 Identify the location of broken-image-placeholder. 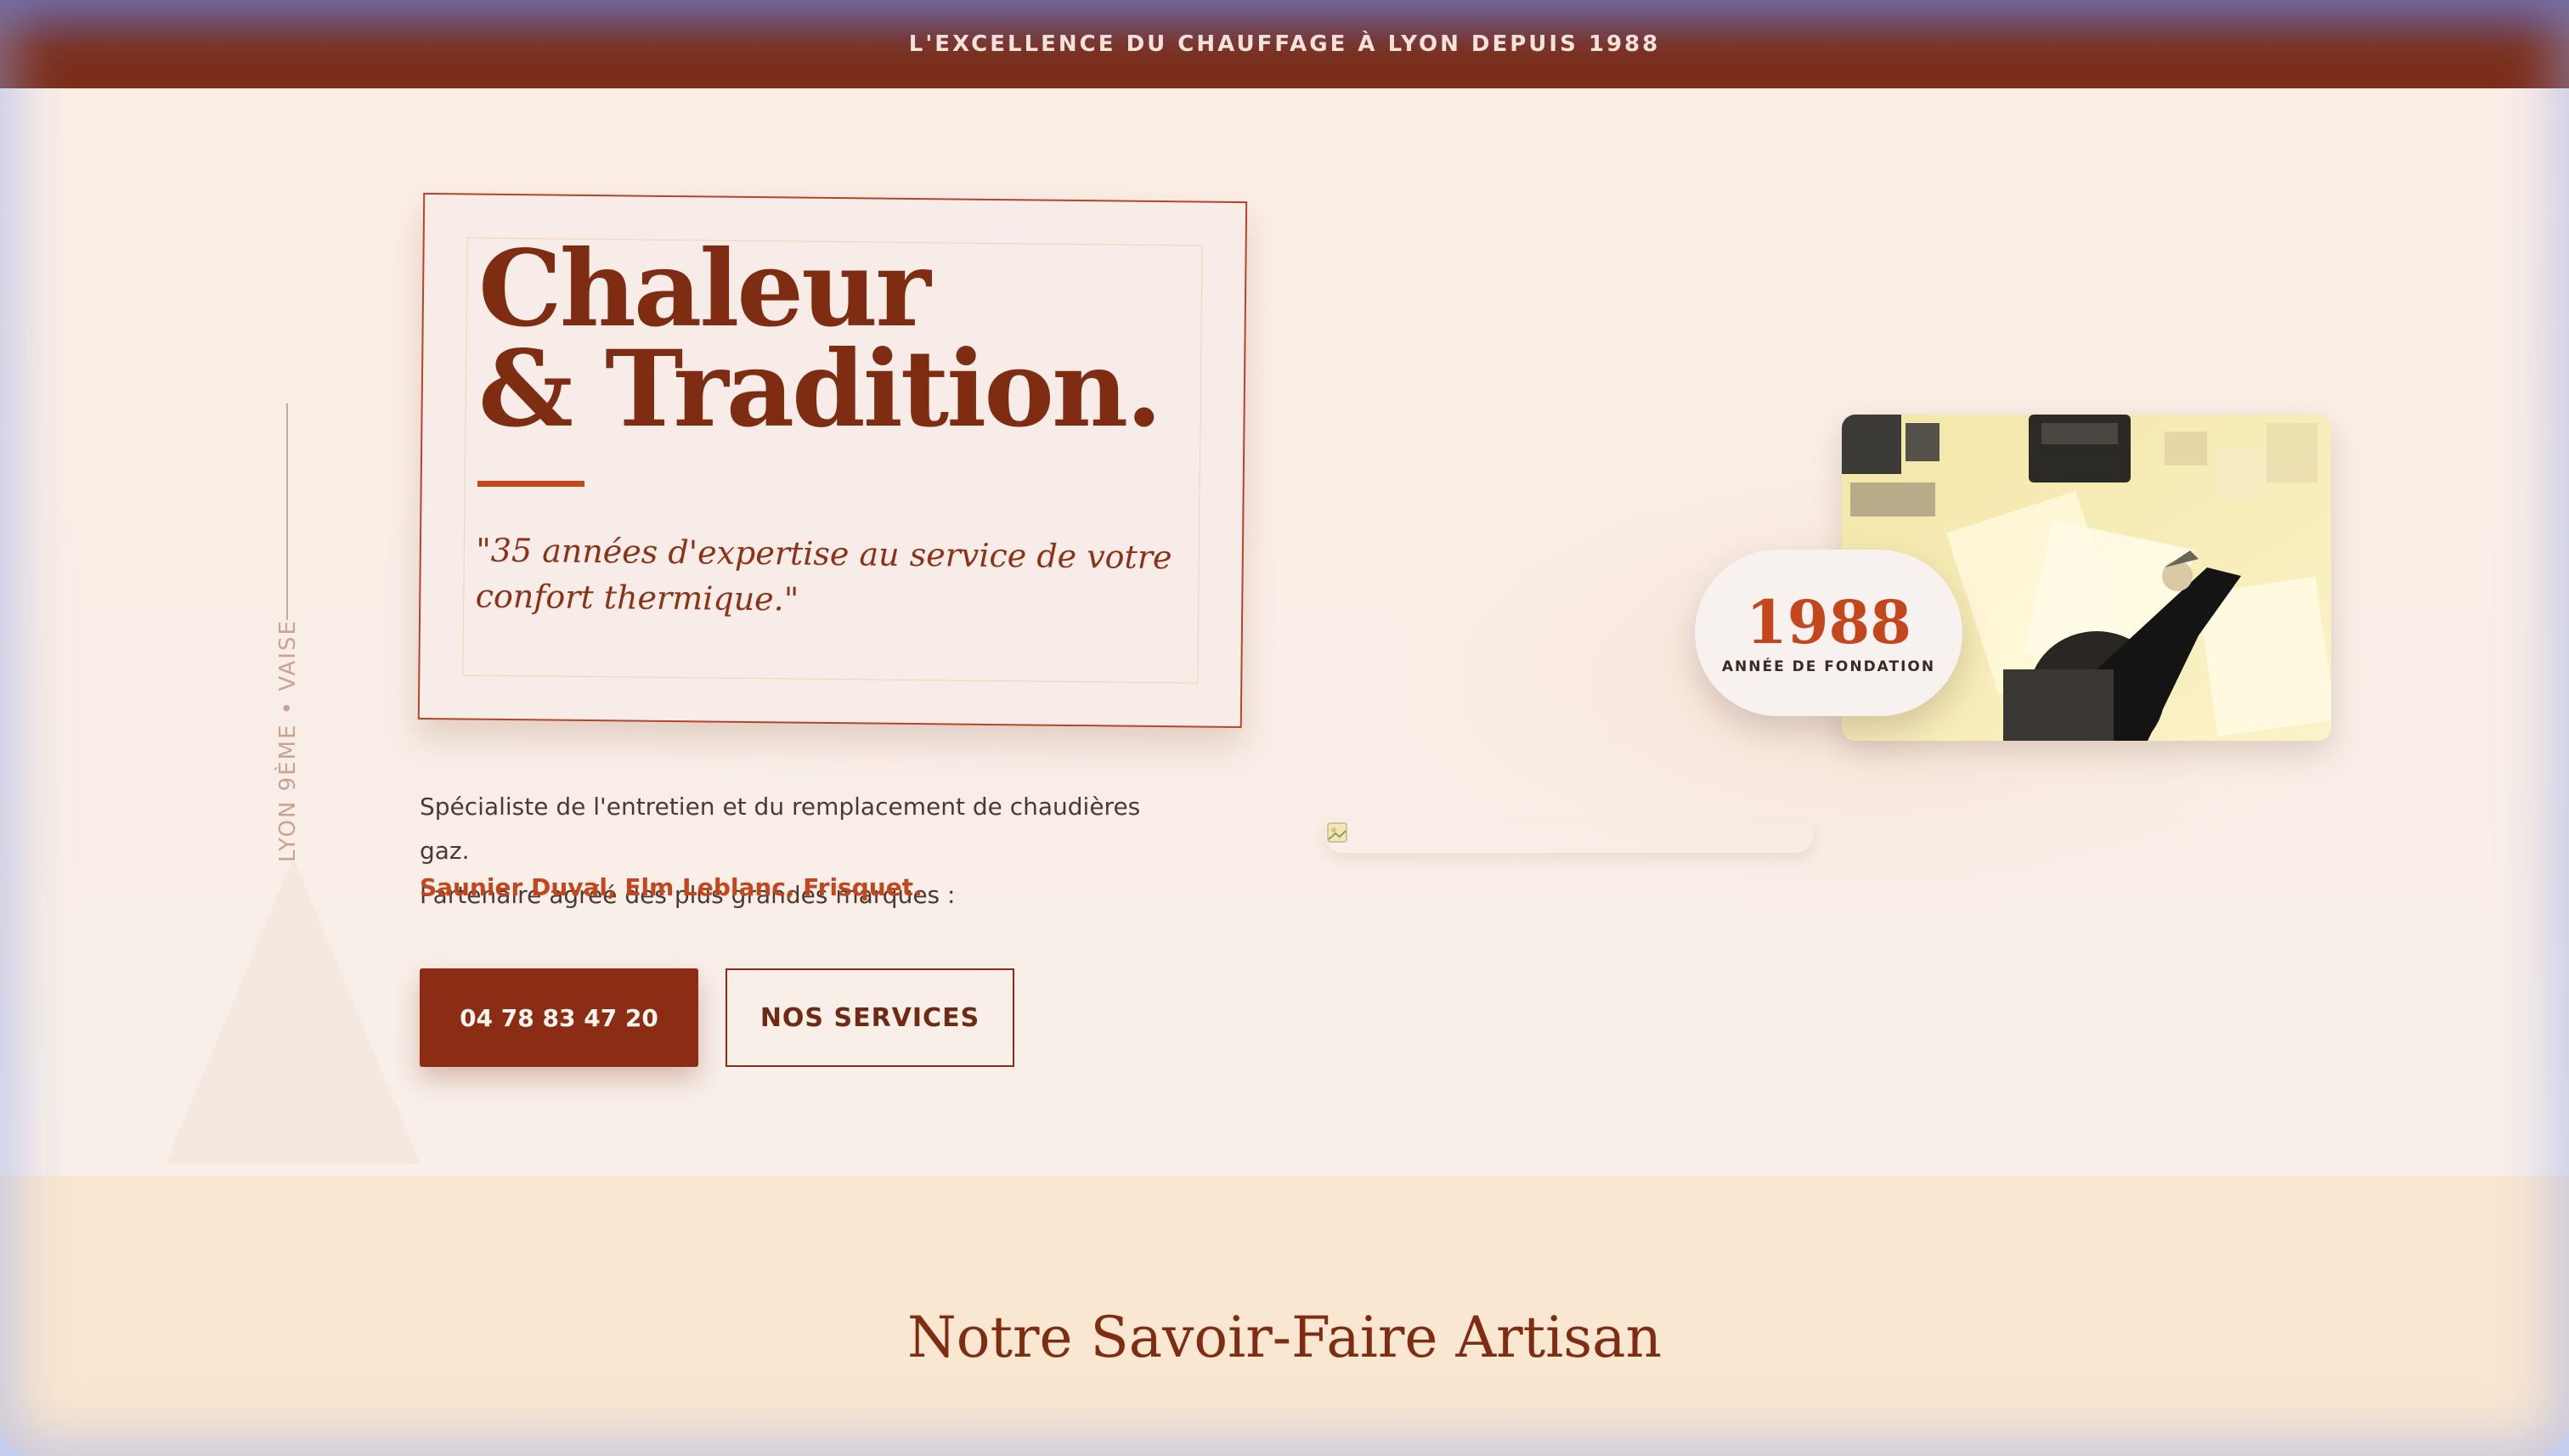
(1569, 837).